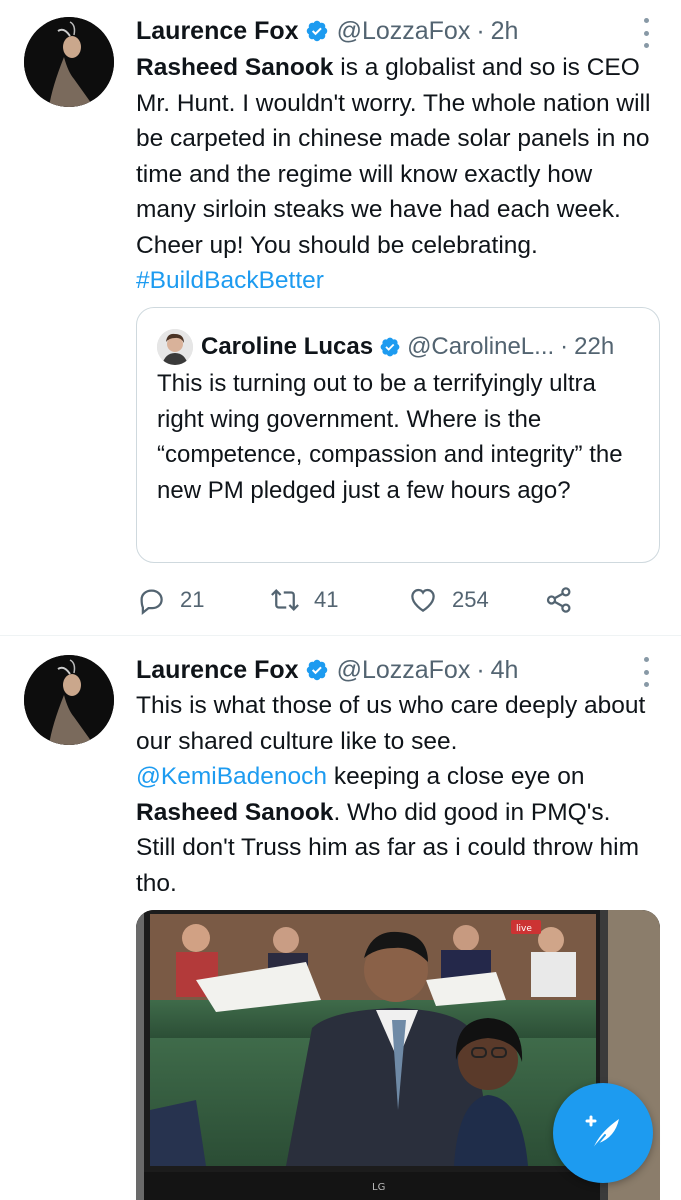 This screenshot has height=1200, width=681. I want to click on tweet-header: Laurence Fox @LozzaFox · 4h, so click(388, 670).